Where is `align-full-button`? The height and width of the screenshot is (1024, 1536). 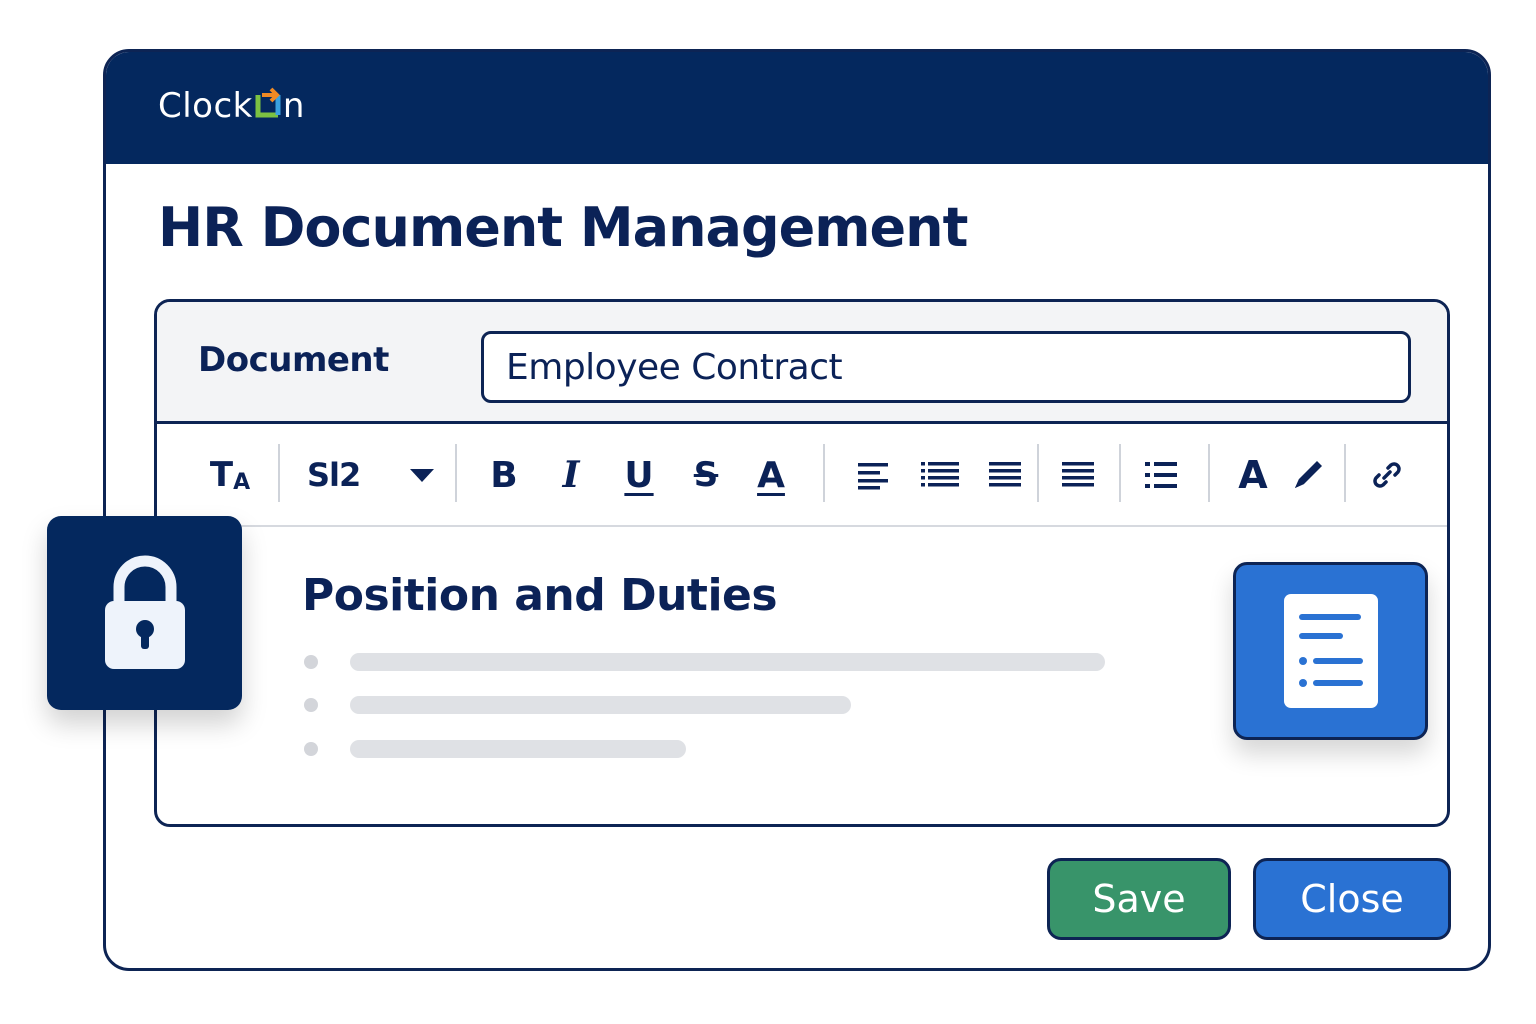 align-full-button is located at coordinates (1078, 475).